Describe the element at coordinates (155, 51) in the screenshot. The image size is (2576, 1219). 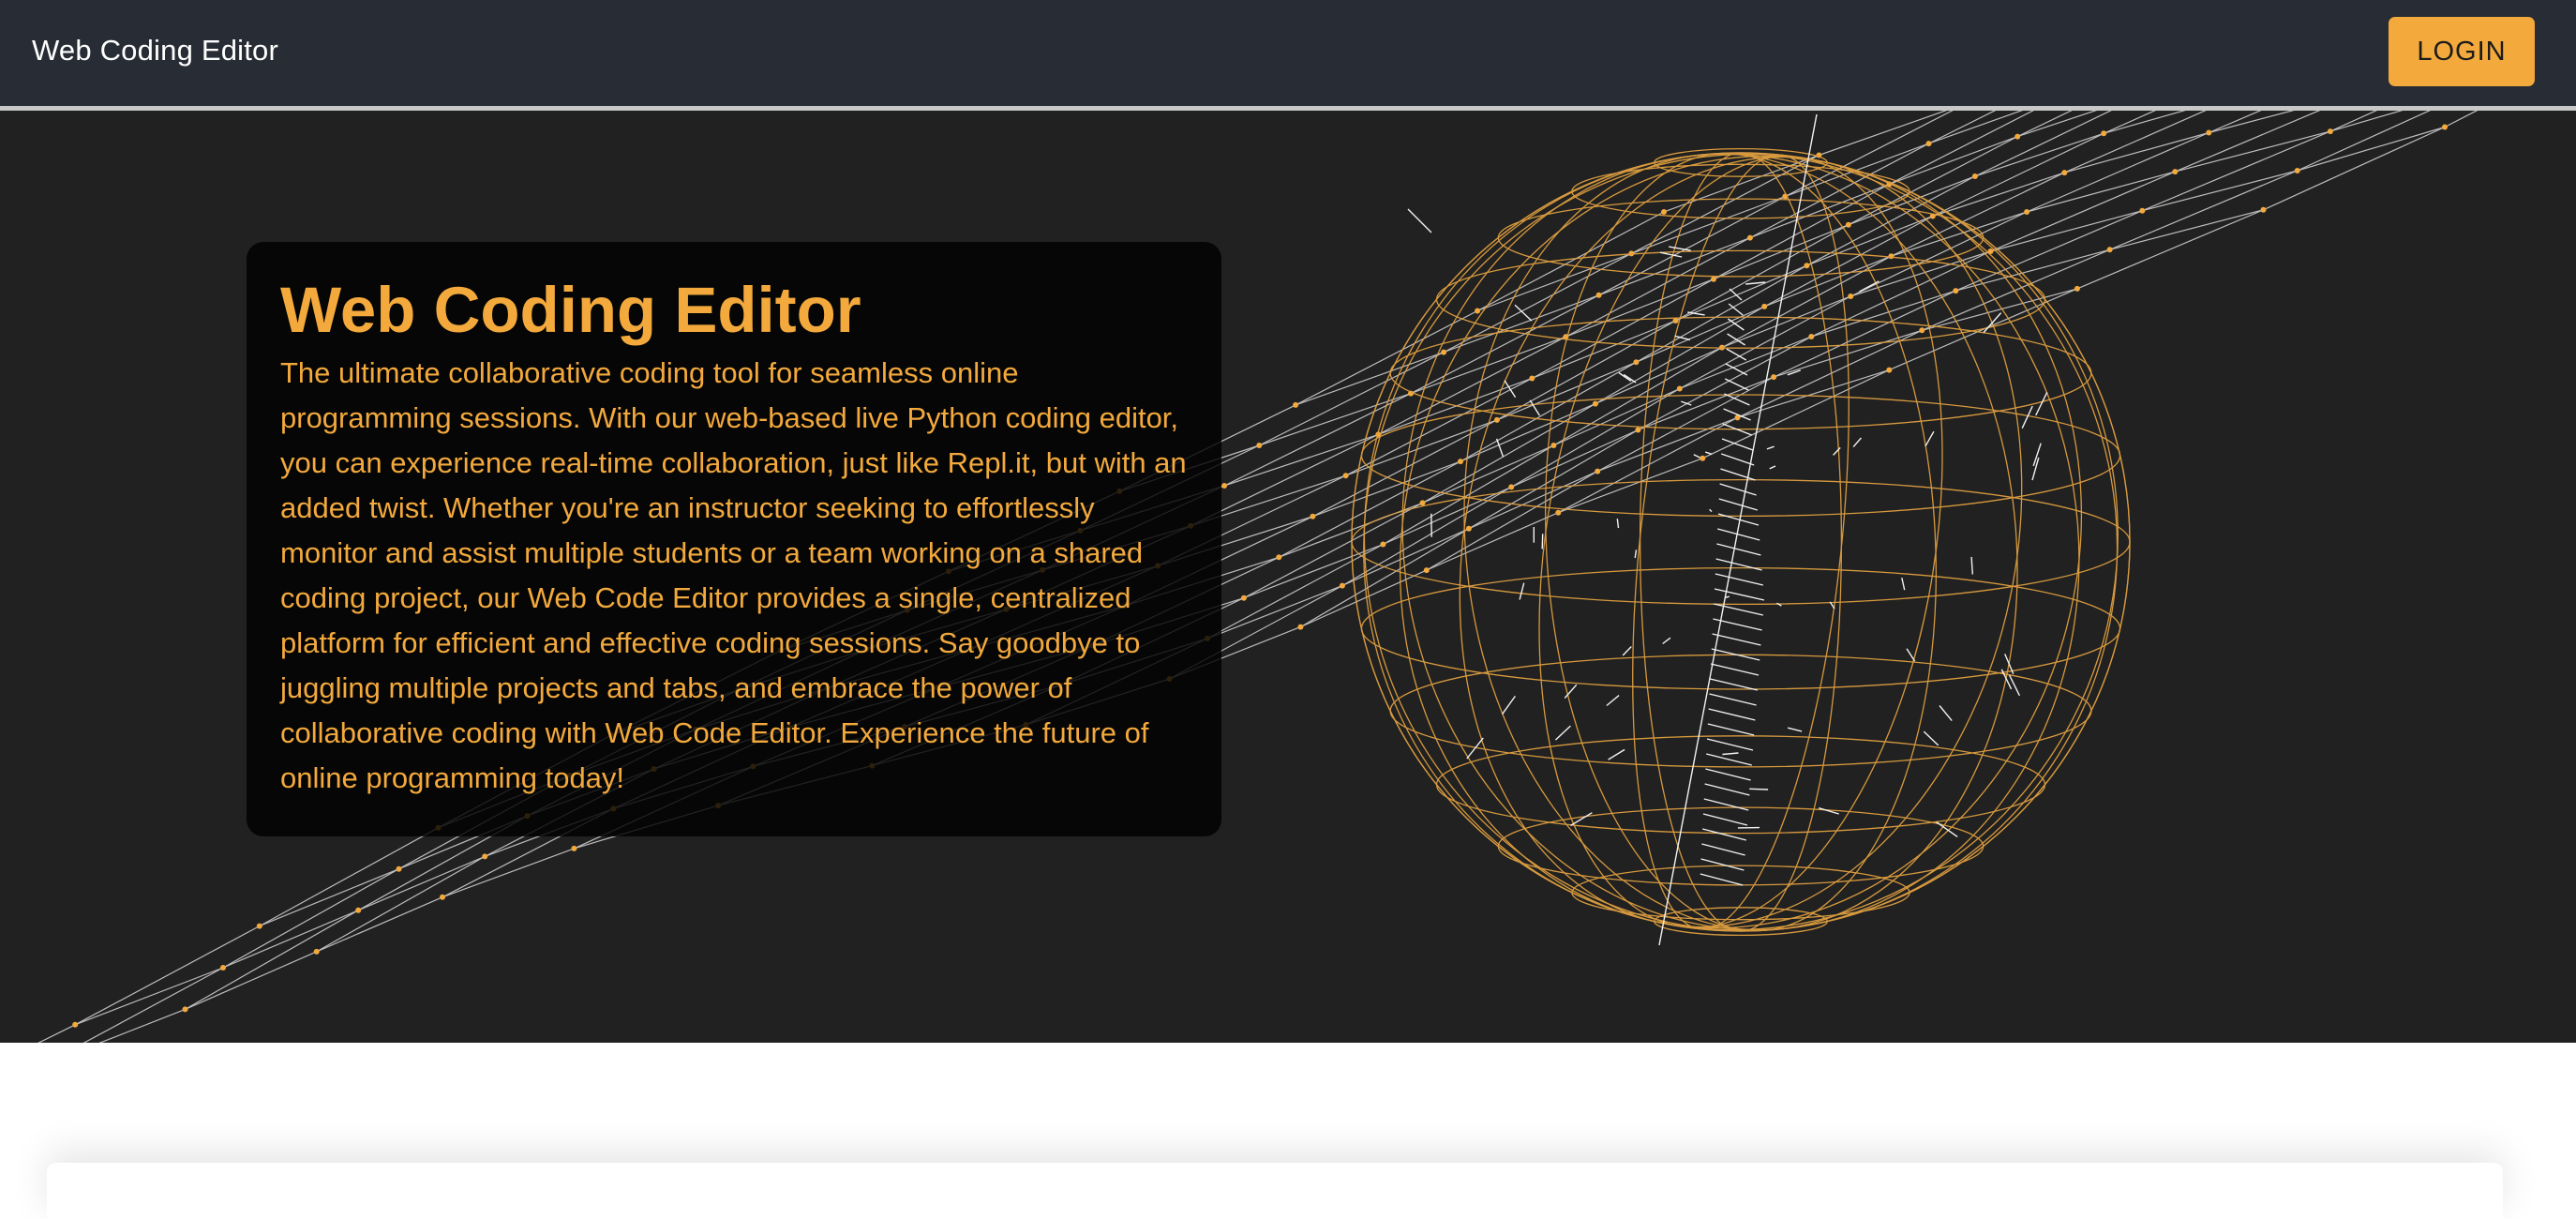
I see `brand-link: Web Coding Editor` at that location.